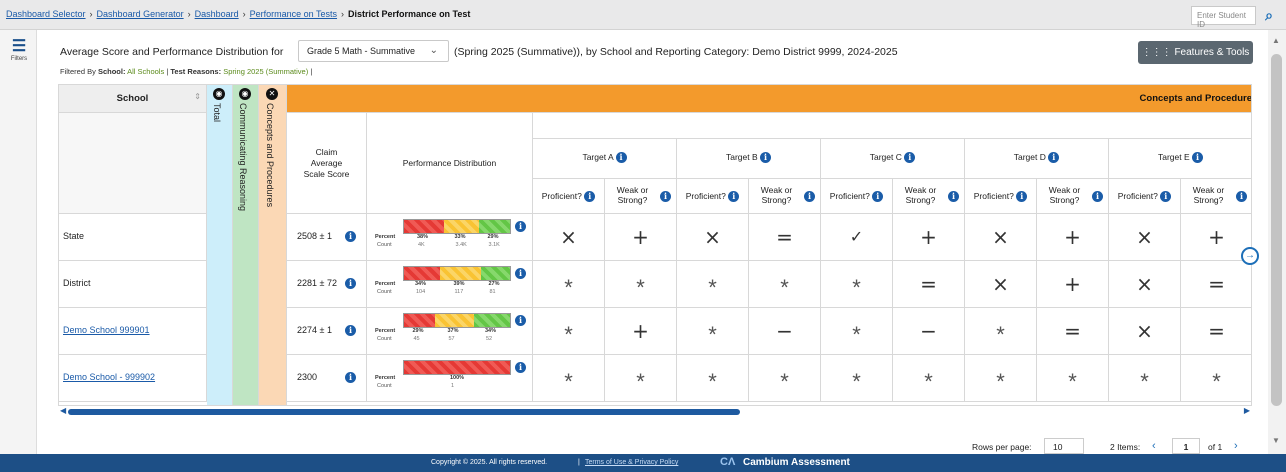 The image size is (1286, 472). Describe the element at coordinates (453, 386) in the screenshot. I see `segment-count: 1` at that location.